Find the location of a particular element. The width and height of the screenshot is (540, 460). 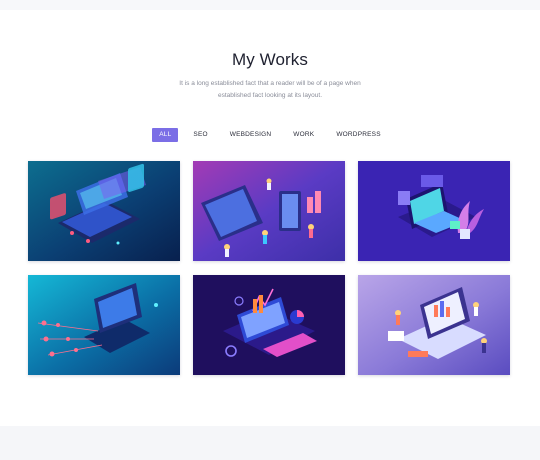

filter-all: ALL is located at coordinates (165, 135).